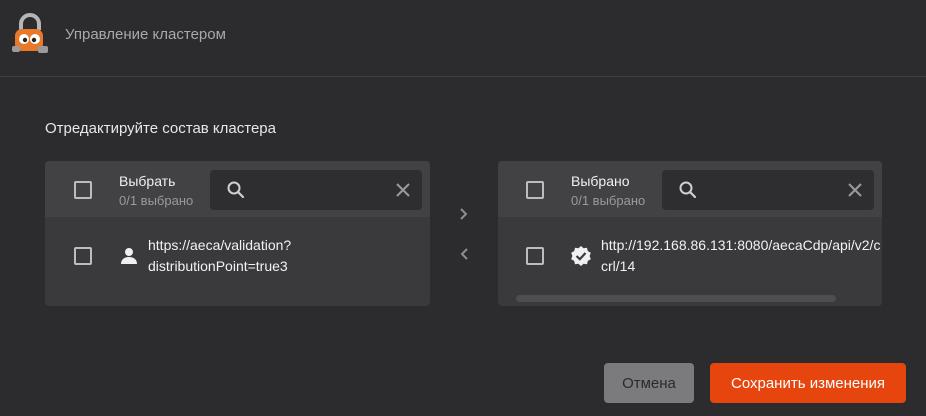  What do you see at coordinates (600, 181) in the screenshot?
I see `selected-list-title: Выбрано` at bounding box center [600, 181].